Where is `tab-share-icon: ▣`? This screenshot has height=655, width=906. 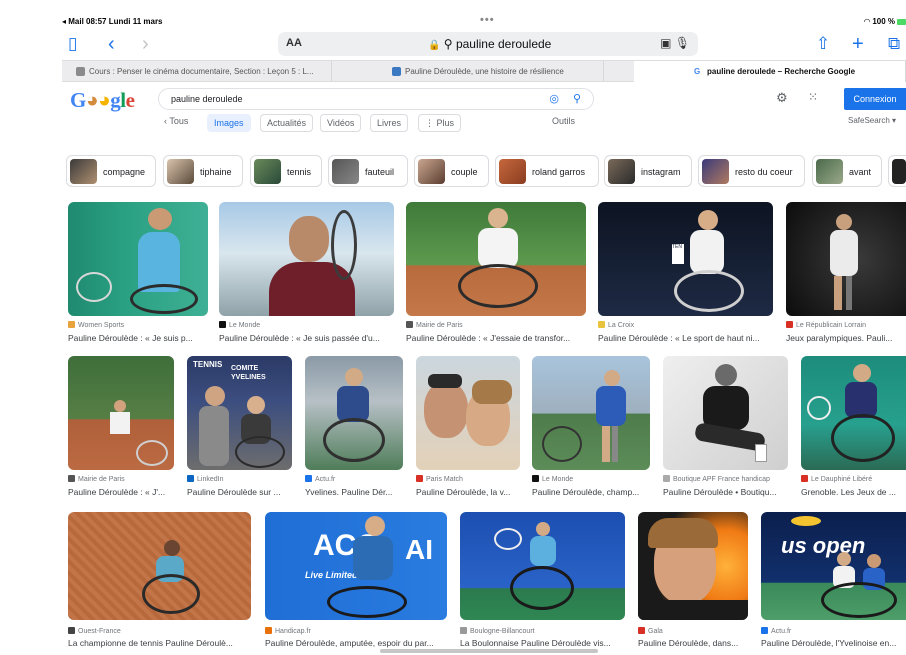
tab-share-icon: ▣ is located at coordinates (665, 43).